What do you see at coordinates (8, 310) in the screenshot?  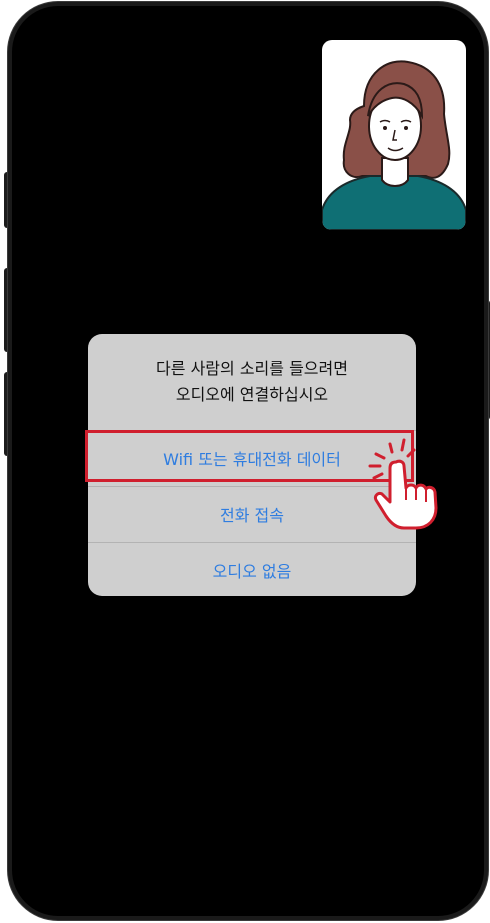 I see `volume-up-button` at bounding box center [8, 310].